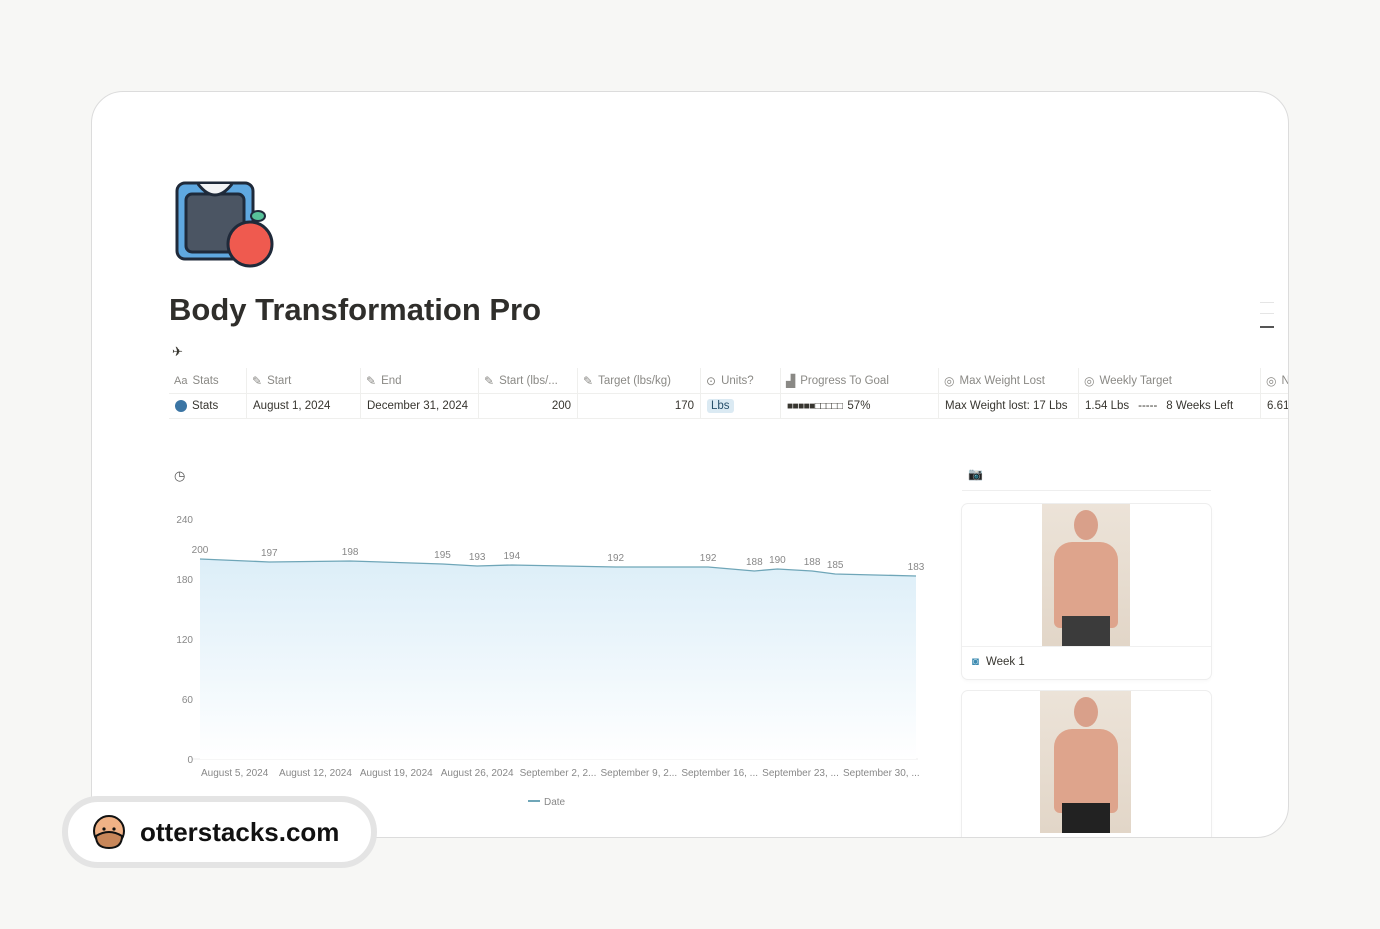 The image size is (1380, 929). Describe the element at coordinates (184, 640) in the screenshot. I see `y-tick-label: 120` at that location.